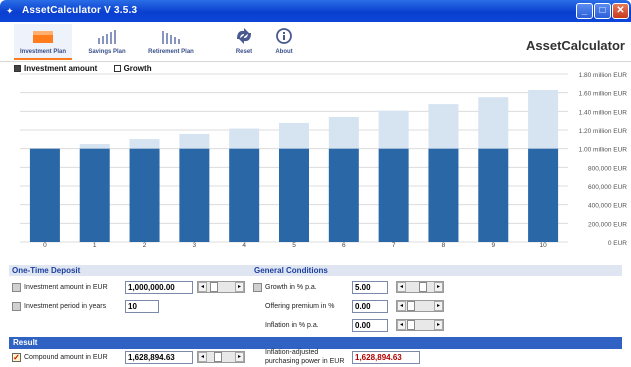 The height and width of the screenshot is (367, 631). What do you see at coordinates (603, 94) in the screenshot?
I see `y-tick-label: 1.60 million EUR` at bounding box center [603, 94].